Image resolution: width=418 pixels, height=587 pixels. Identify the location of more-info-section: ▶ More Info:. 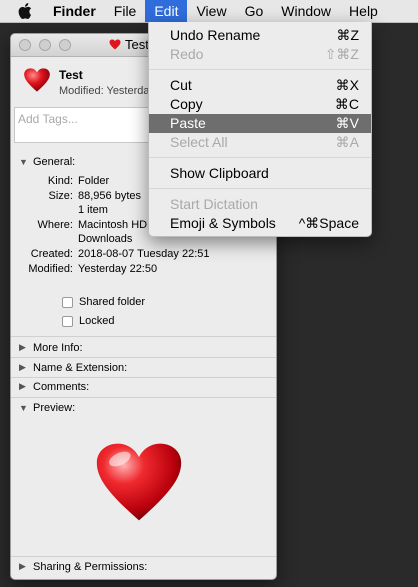
(143, 347).